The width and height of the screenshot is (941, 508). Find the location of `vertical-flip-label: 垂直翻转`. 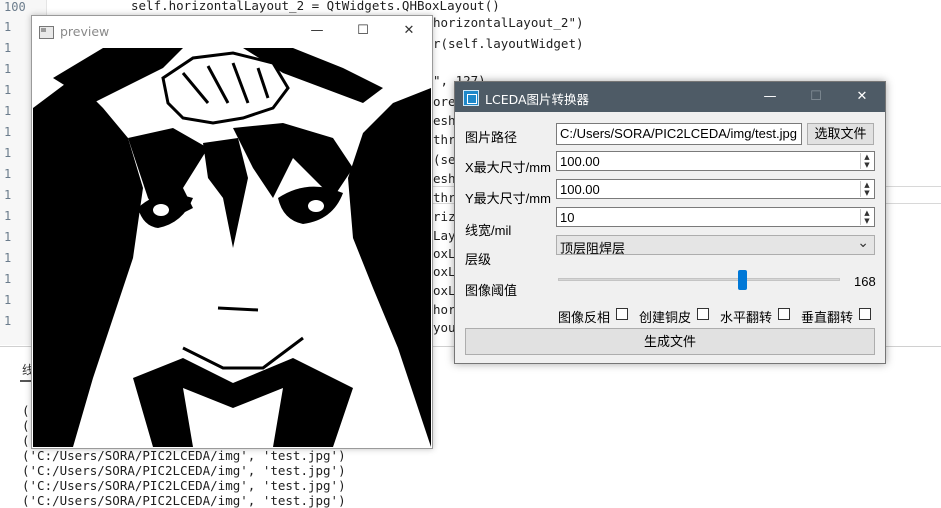

vertical-flip-label: 垂直翻转 is located at coordinates (827, 317).